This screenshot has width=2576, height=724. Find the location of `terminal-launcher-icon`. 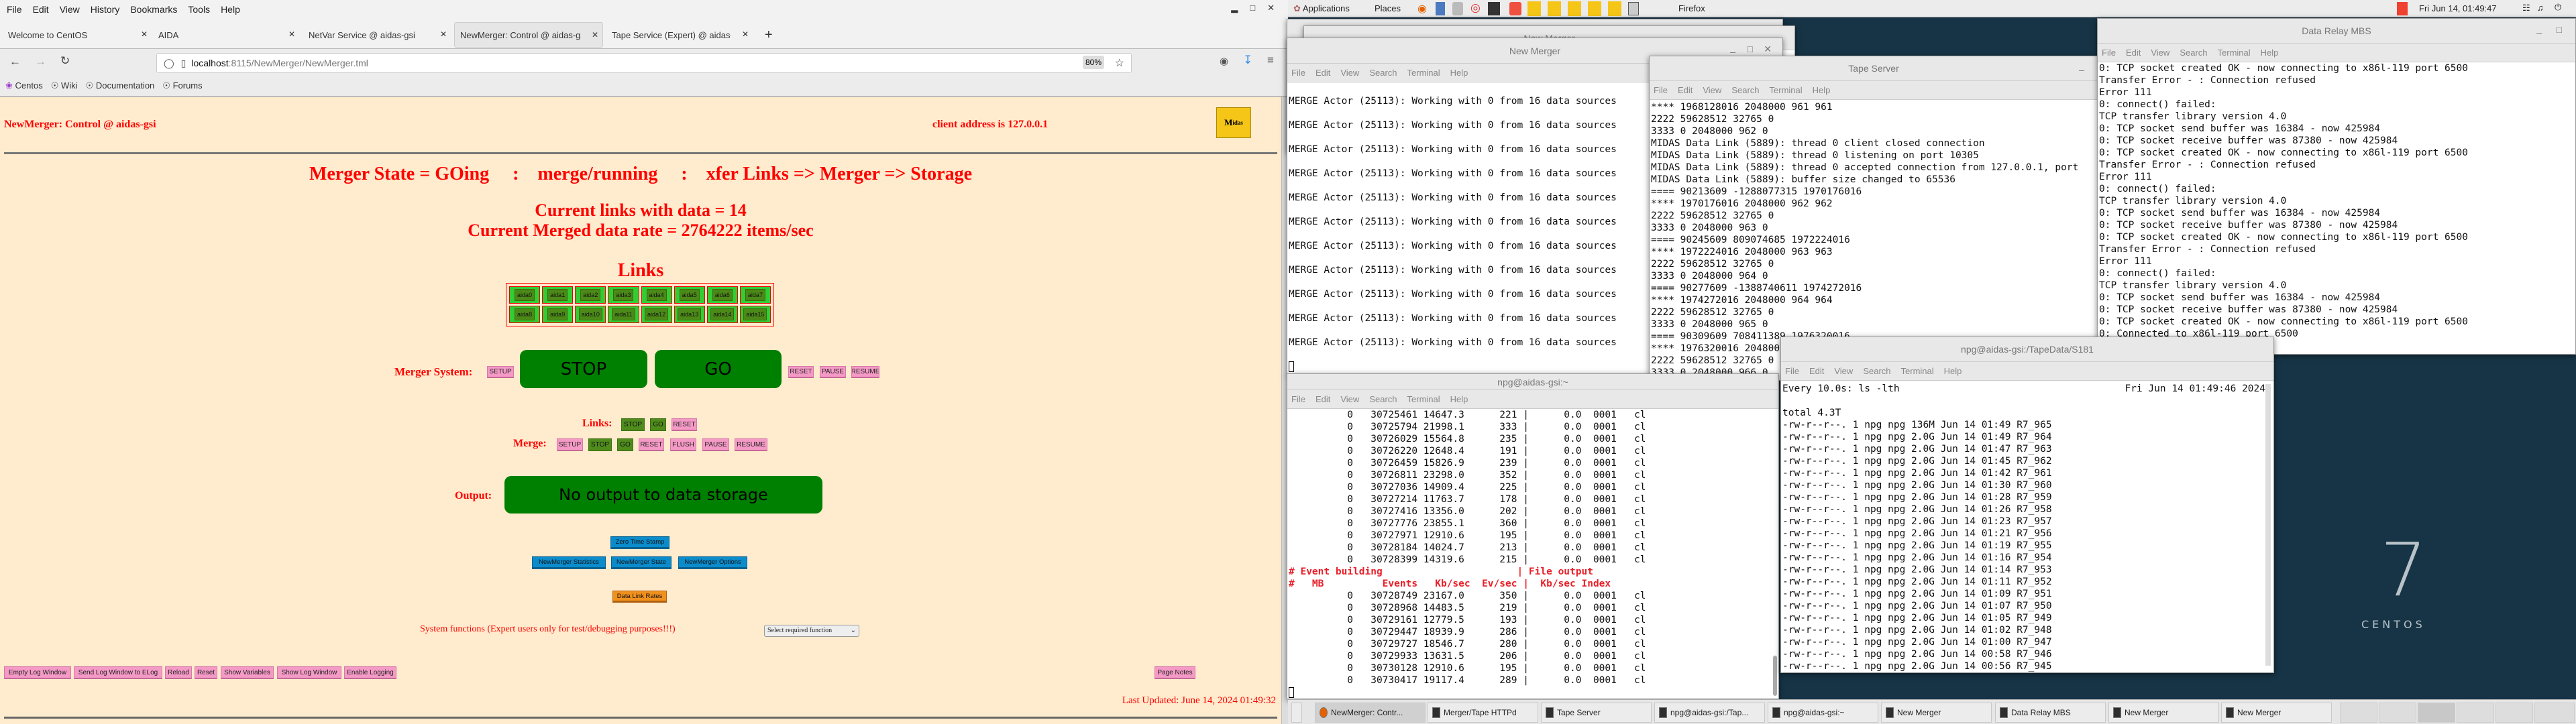

terminal-launcher-icon is located at coordinates (1494, 8).